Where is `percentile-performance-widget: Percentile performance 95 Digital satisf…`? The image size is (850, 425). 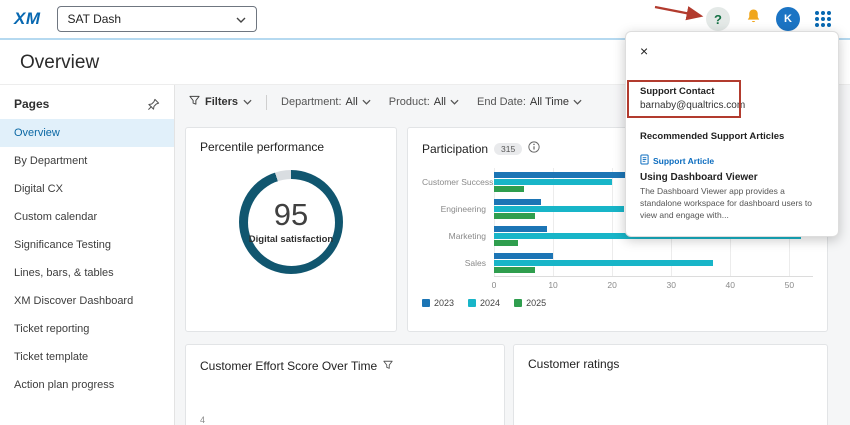
percentile-performance-widget: Percentile performance 95 Digital satisf… is located at coordinates (291, 229).